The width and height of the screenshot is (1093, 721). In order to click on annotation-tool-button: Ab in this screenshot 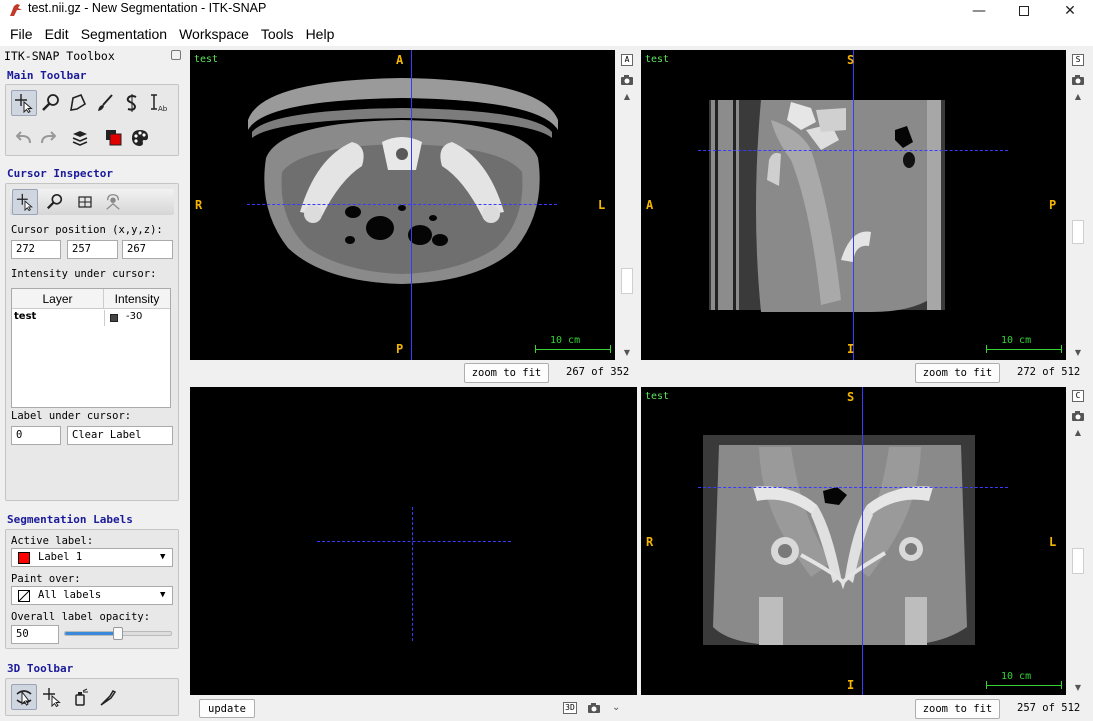, I will do `click(159, 103)`.